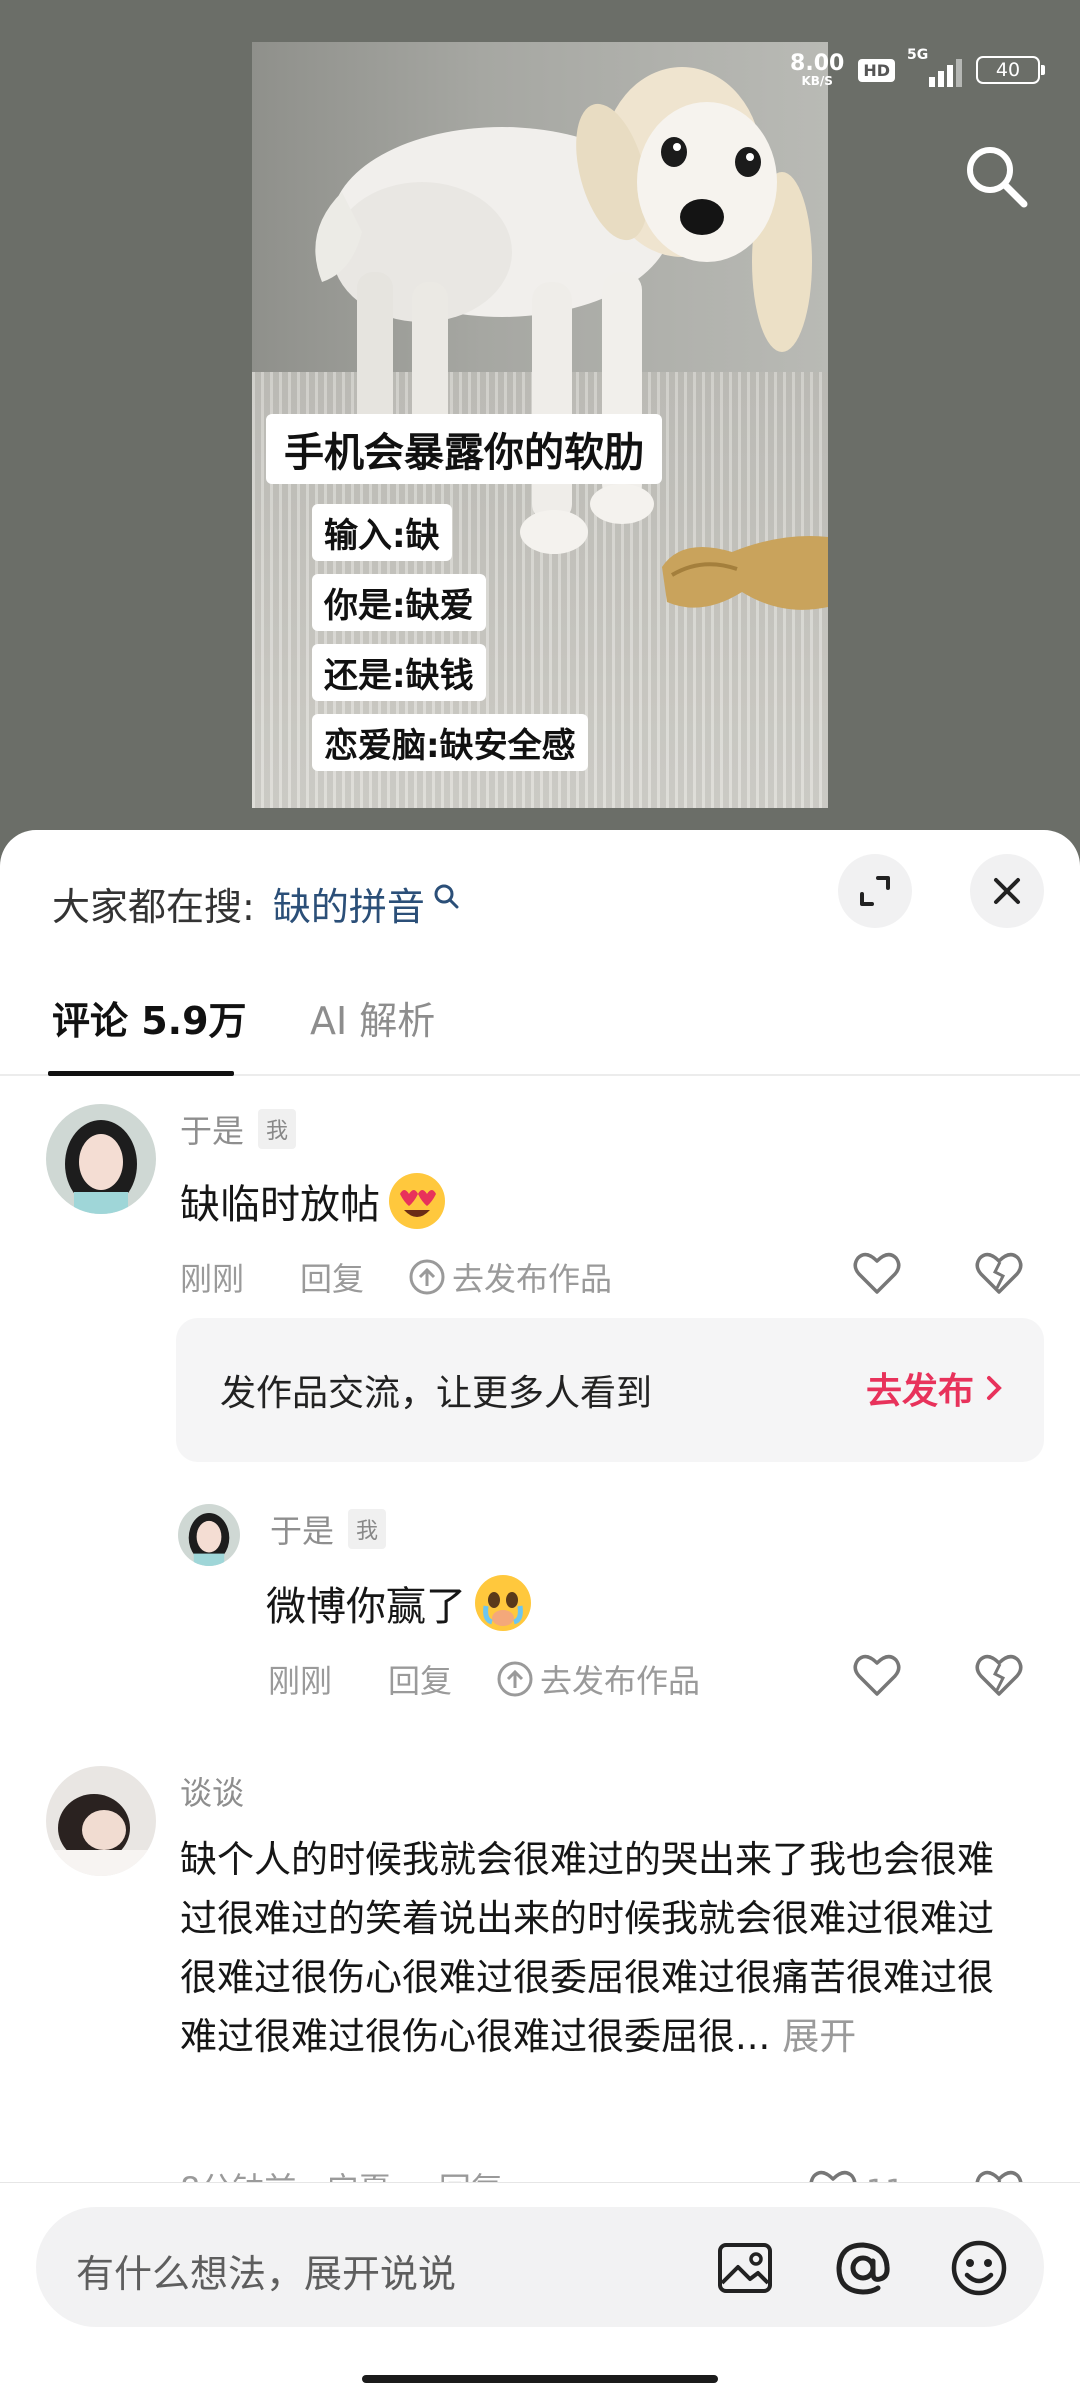 The height and width of the screenshot is (2400, 1080). What do you see at coordinates (540, 1028) in the screenshot?
I see `comment-tabs: 评论 5.9万 AI 解析` at bounding box center [540, 1028].